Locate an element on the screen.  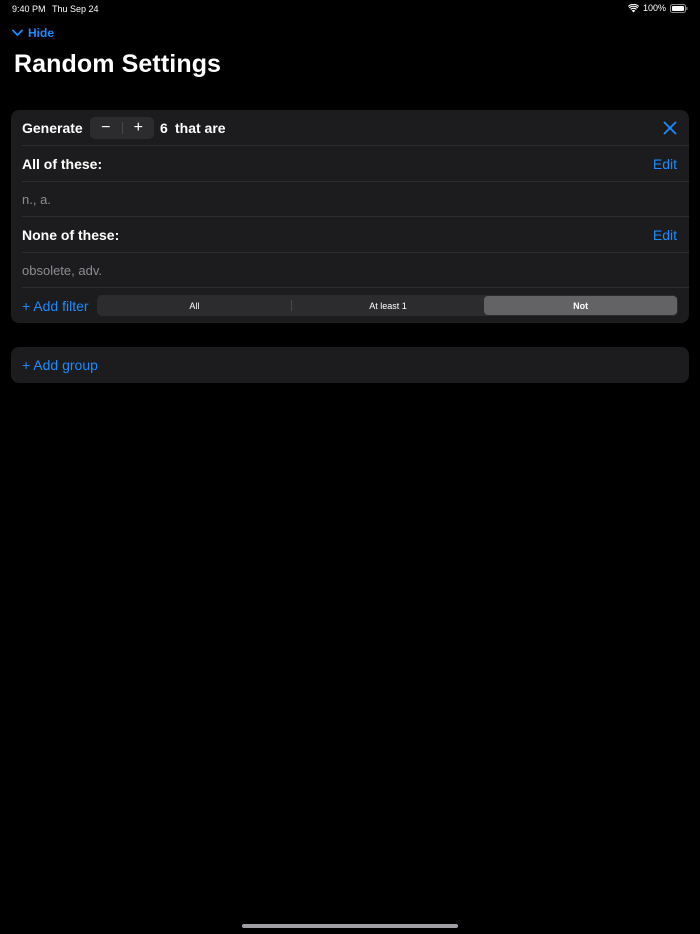
hide-label: Hide is located at coordinates (41, 33).